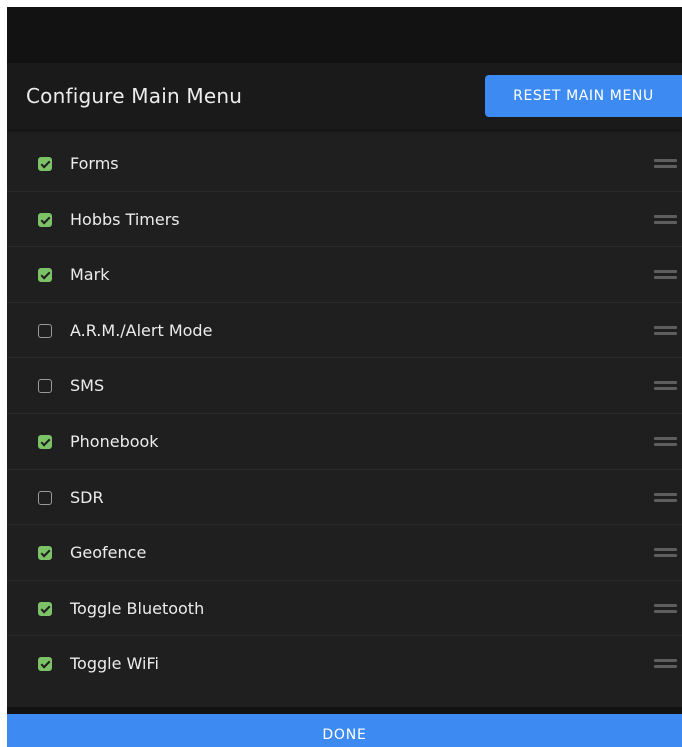 This screenshot has height=747, width=682. What do you see at coordinates (583, 96) in the screenshot?
I see `reset-main-menu-button: RESET MAIN MENU` at bounding box center [583, 96].